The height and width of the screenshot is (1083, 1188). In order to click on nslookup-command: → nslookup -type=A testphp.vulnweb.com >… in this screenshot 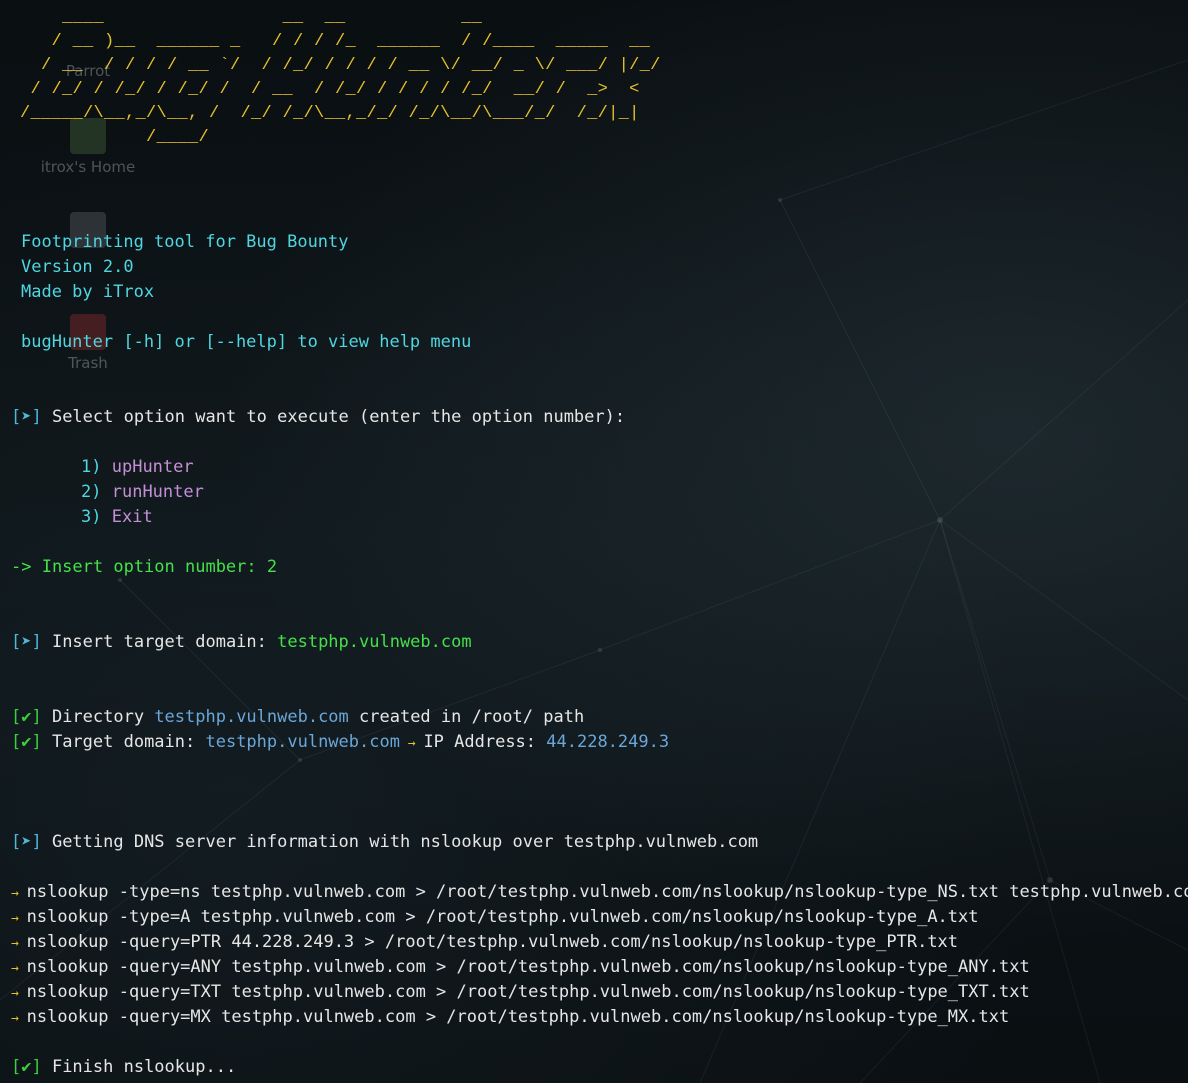, I will do `click(495, 918)`.